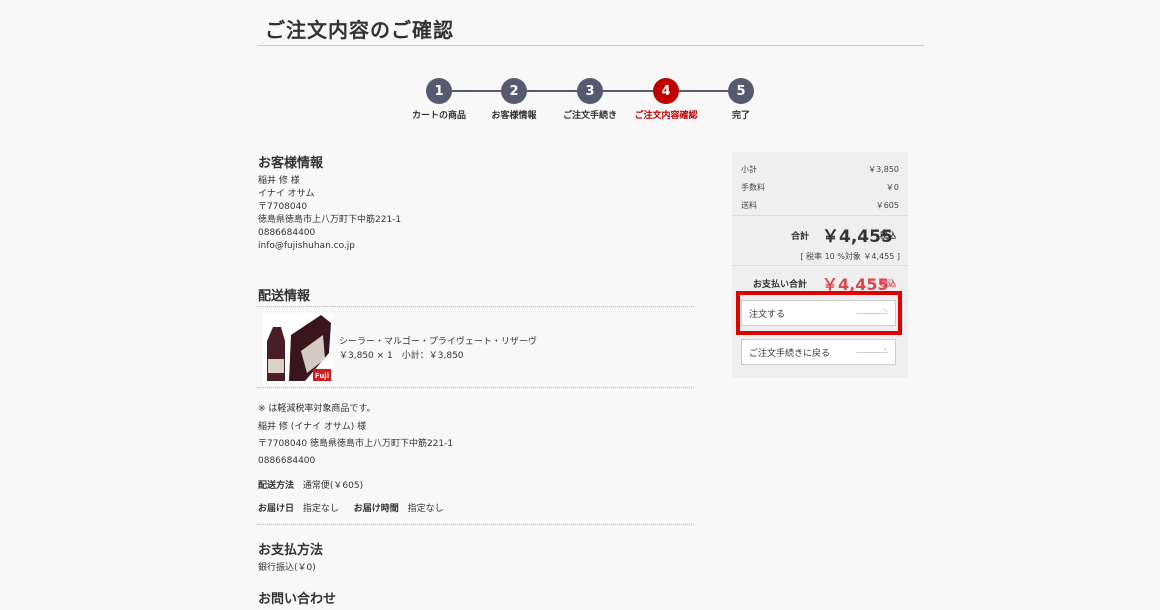  I want to click on step-2-circle: 2, so click(514, 91).